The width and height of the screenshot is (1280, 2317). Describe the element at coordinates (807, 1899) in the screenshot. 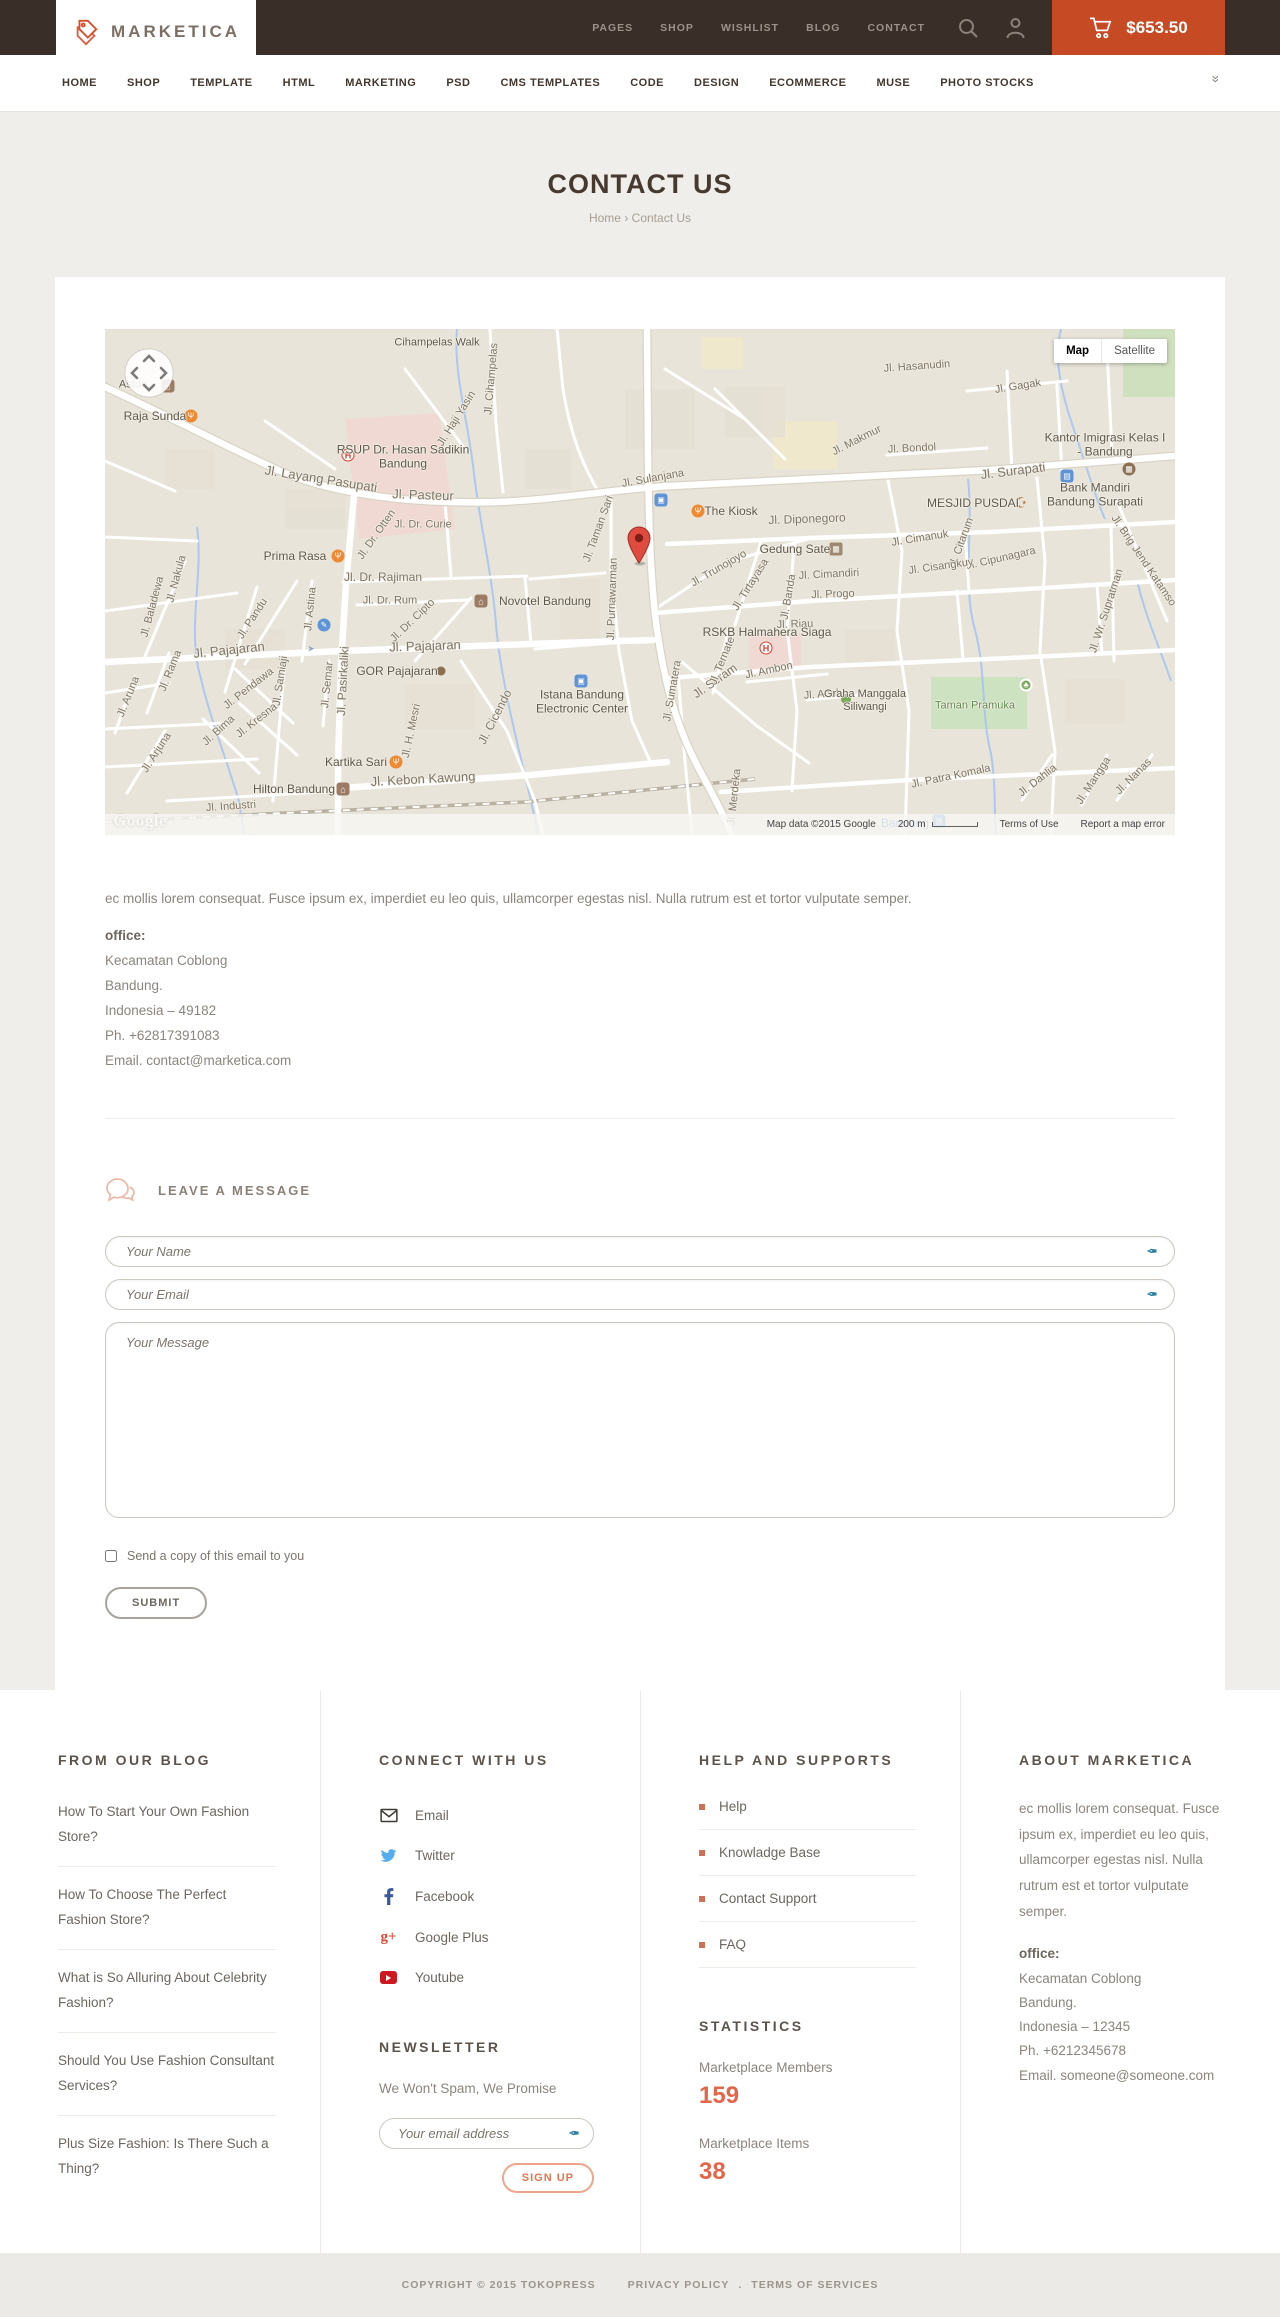

I see `help-link: Contact Support` at that location.